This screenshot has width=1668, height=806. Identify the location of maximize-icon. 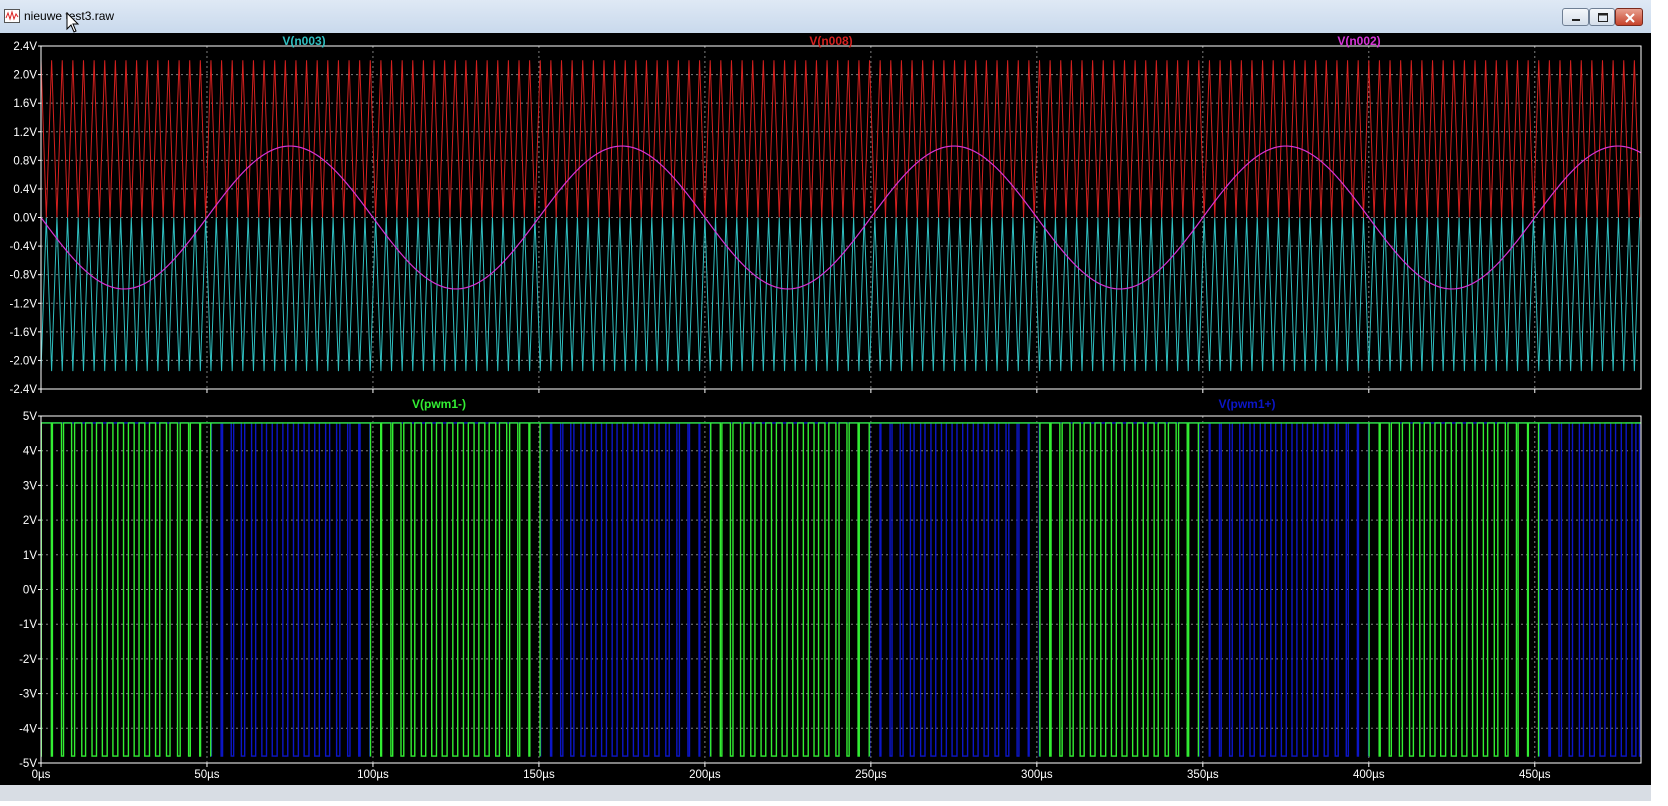
(1603, 17).